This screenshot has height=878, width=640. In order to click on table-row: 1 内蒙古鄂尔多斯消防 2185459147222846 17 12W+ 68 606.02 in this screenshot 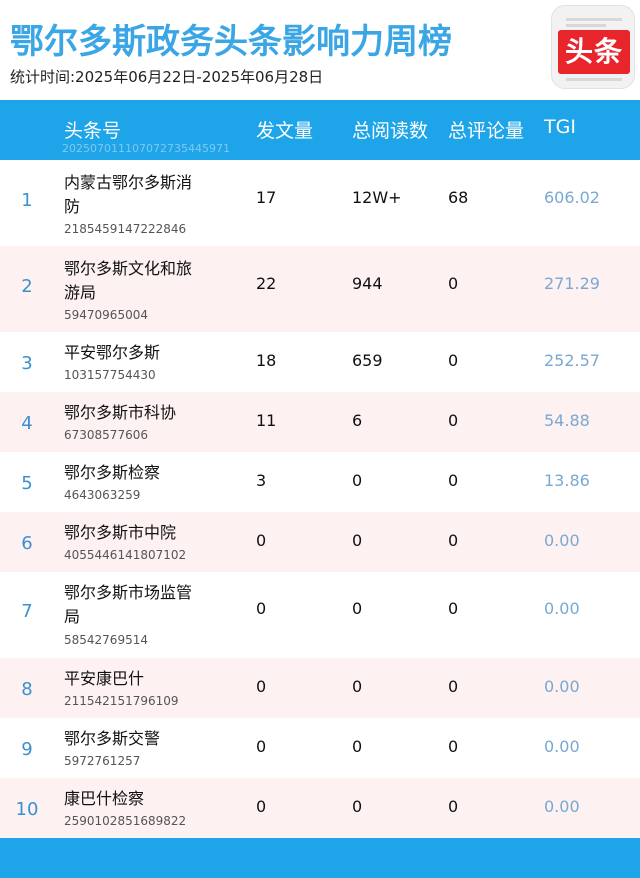, I will do `click(320, 203)`.